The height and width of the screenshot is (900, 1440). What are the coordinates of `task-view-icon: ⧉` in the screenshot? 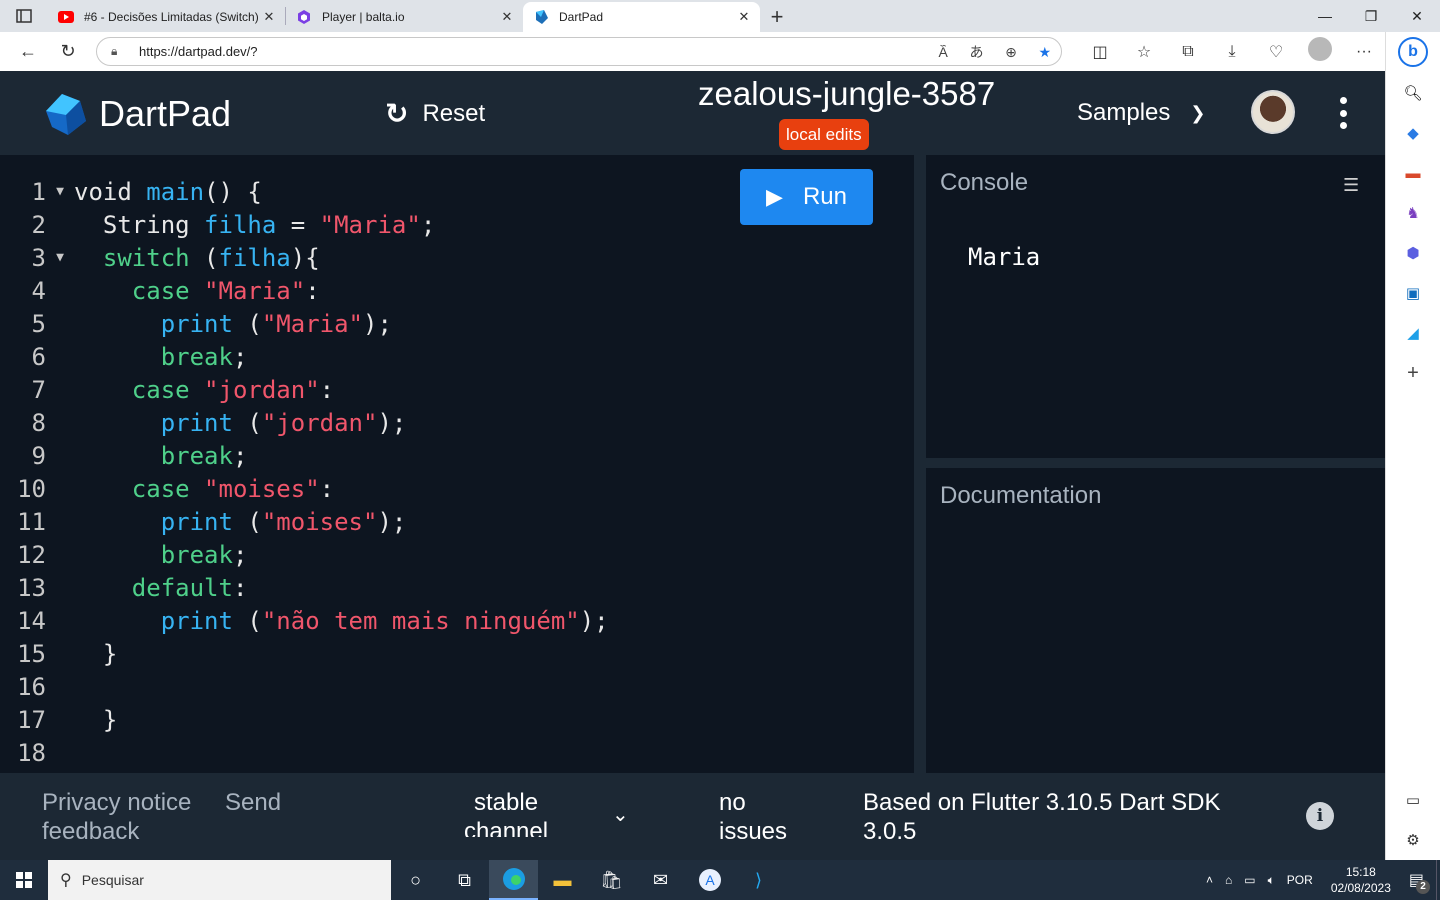 It's located at (464, 880).